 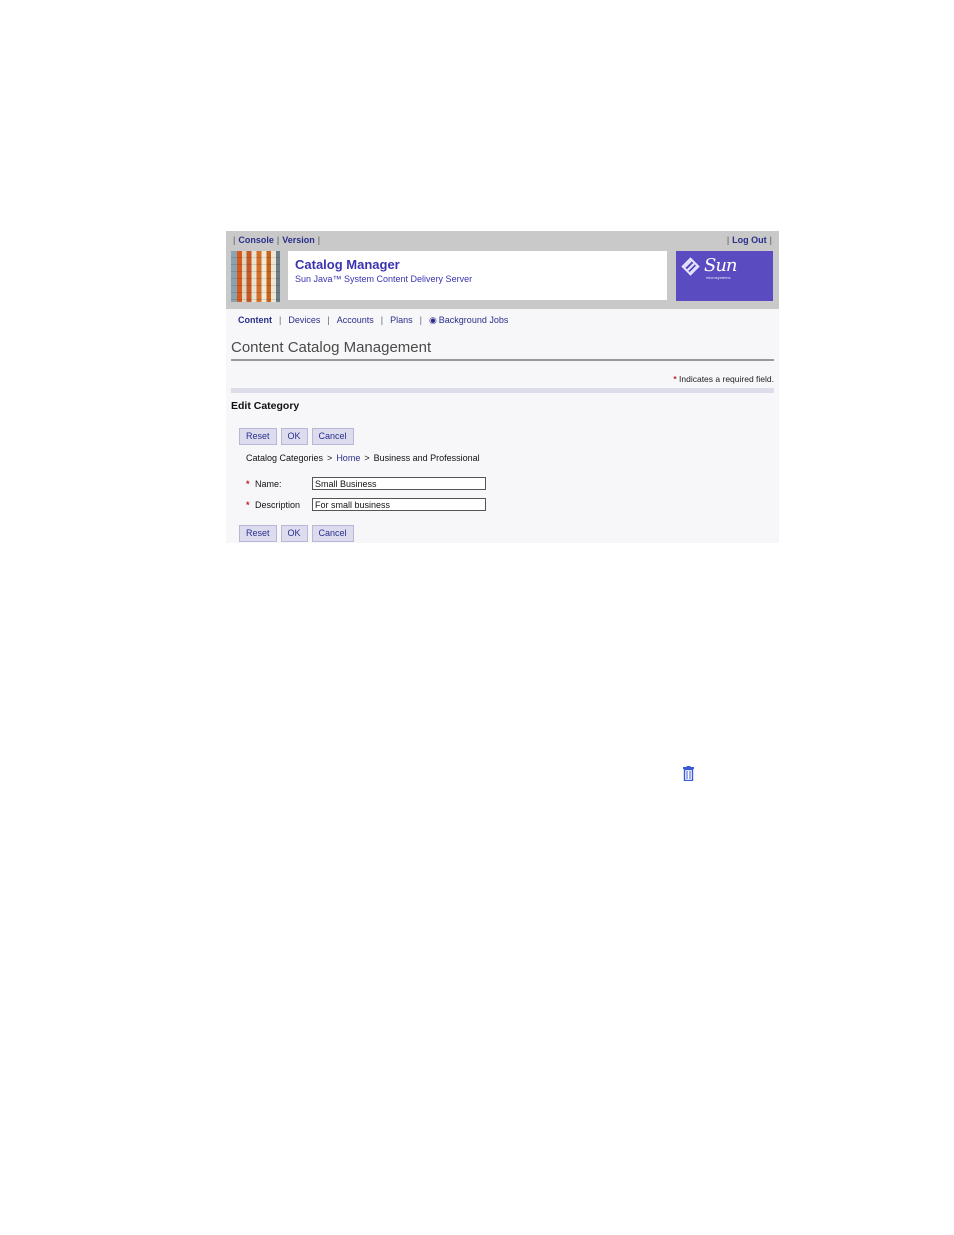 I want to click on required-note-text: Indicates a required field., so click(x=725, y=379).